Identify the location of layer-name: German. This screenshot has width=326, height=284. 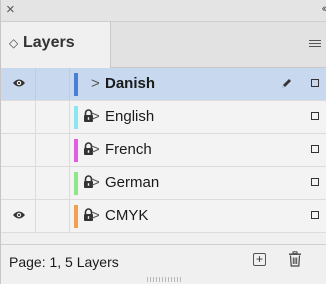
(132, 182).